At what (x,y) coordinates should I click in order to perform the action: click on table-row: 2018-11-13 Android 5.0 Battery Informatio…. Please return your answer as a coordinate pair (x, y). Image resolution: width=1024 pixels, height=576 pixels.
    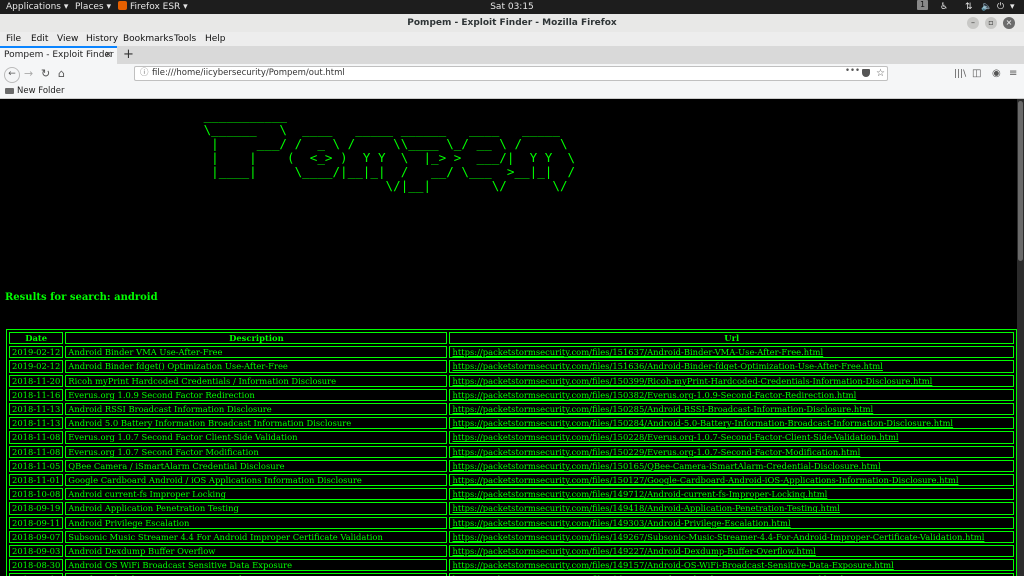
    Looking at the image, I should click on (511, 423).